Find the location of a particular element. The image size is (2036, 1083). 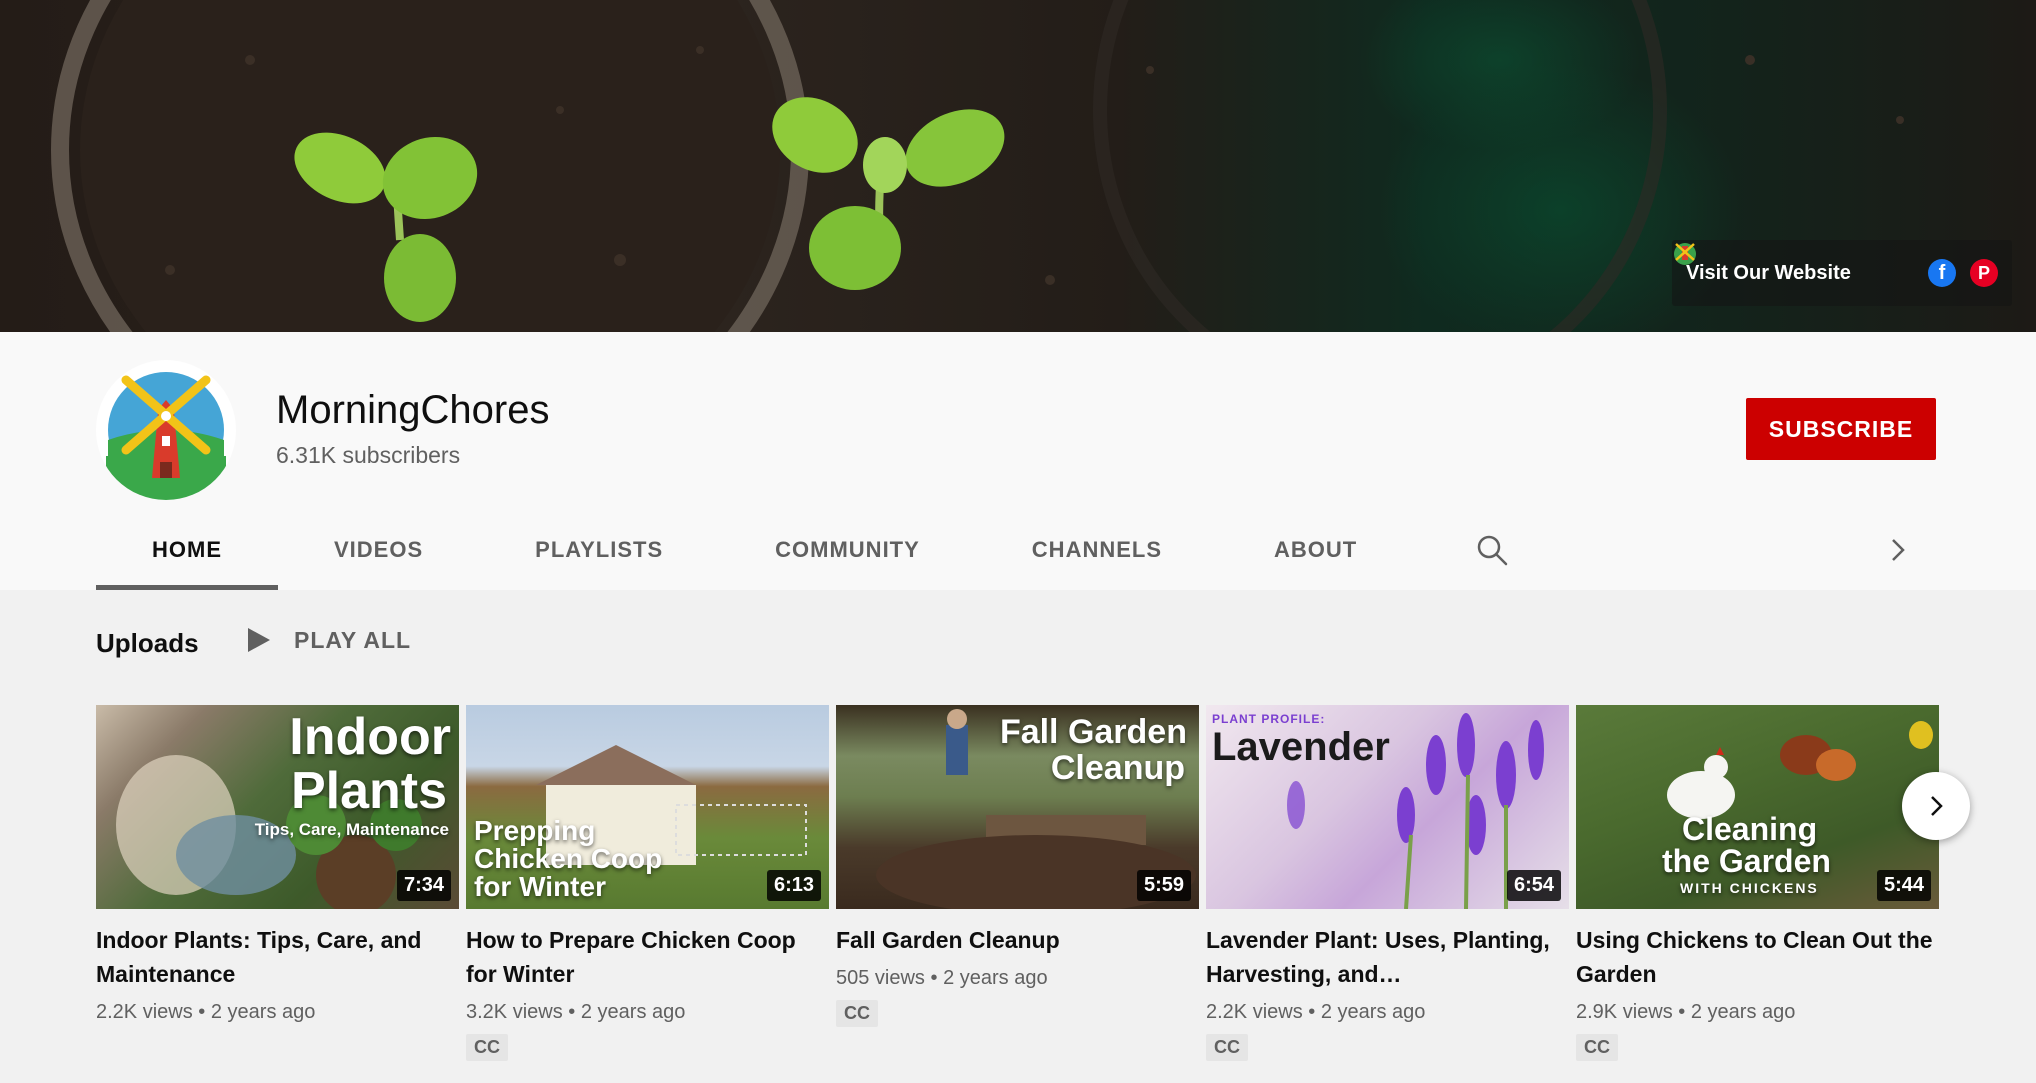

view-count: 3.2K views is located at coordinates (514, 1012).